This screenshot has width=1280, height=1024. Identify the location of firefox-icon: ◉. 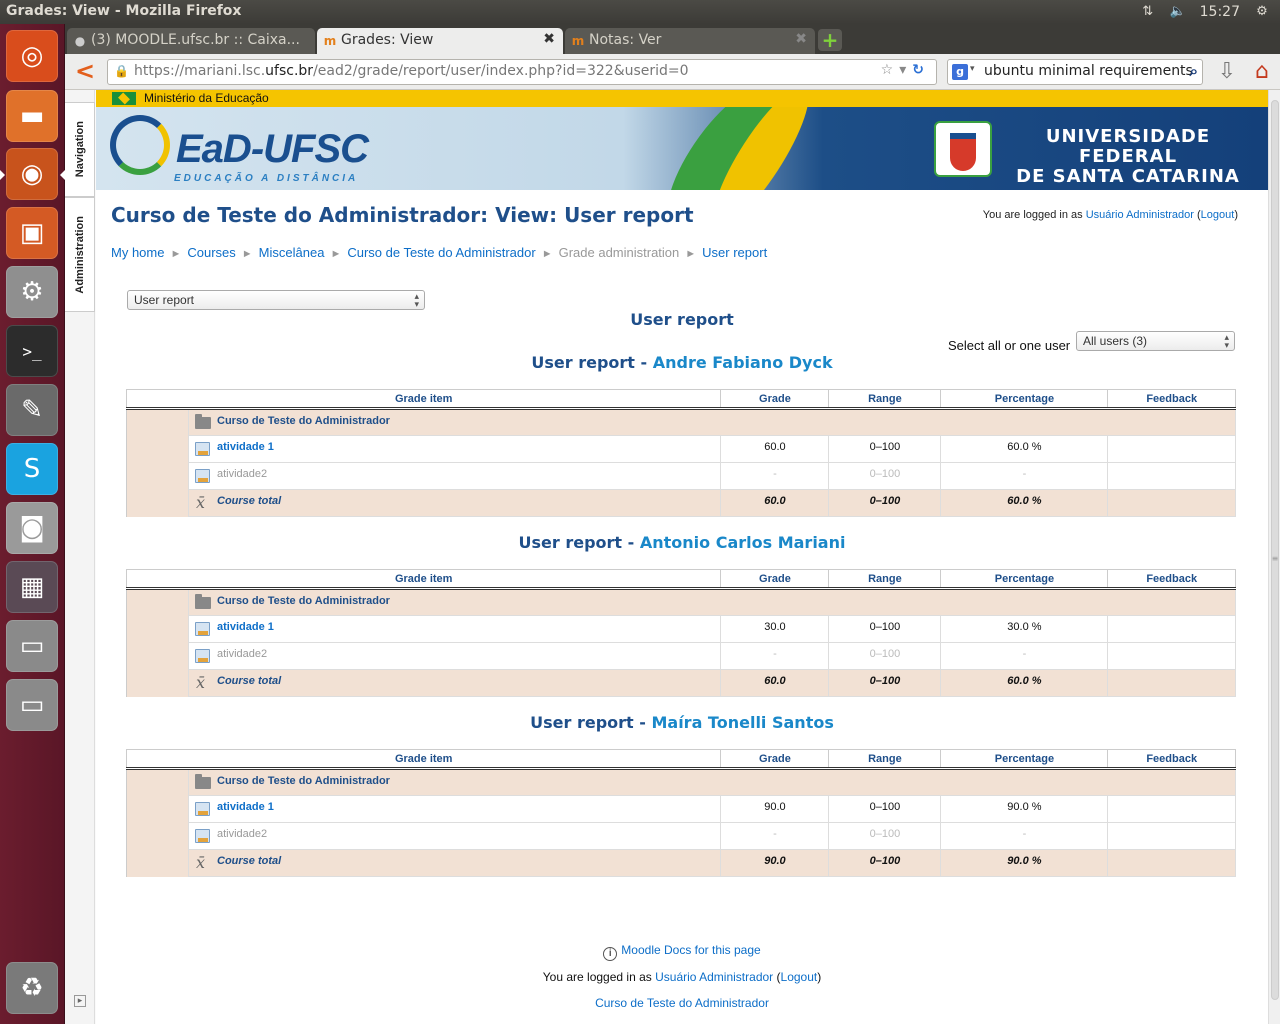
(32, 174).